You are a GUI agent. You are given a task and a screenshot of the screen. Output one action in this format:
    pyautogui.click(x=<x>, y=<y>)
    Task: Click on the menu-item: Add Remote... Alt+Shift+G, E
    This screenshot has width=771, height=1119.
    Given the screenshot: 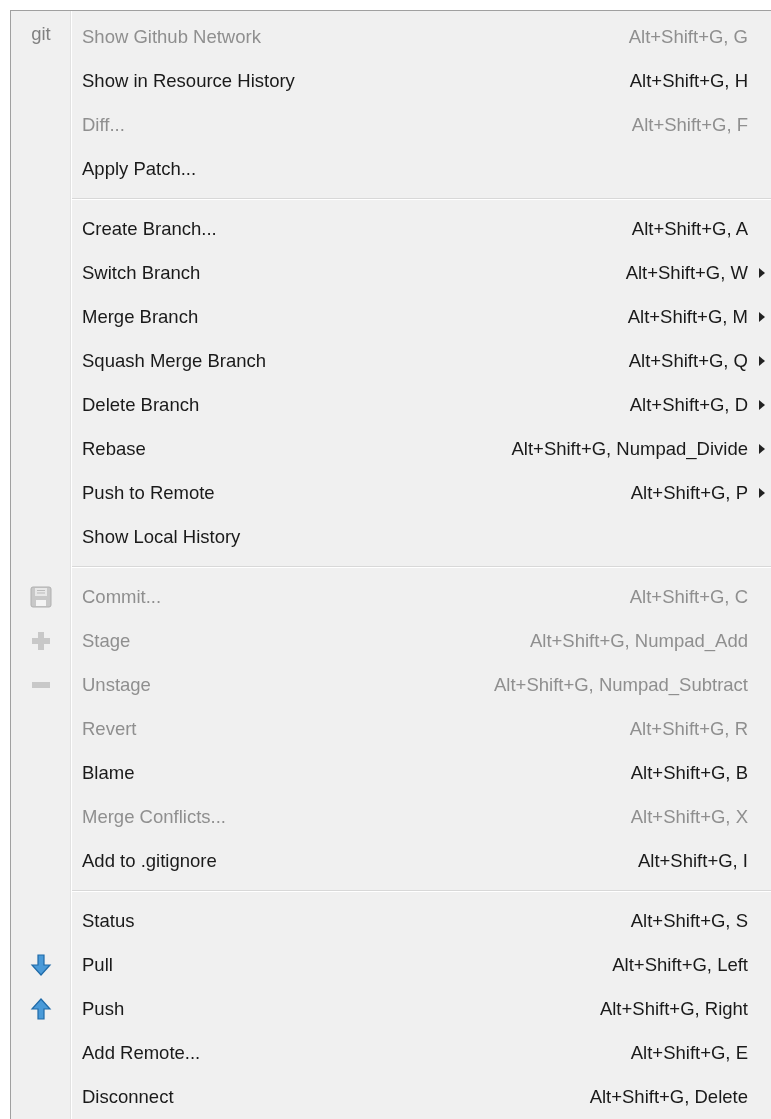 What is the action you would take?
    pyautogui.click(x=391, y=1053)
    